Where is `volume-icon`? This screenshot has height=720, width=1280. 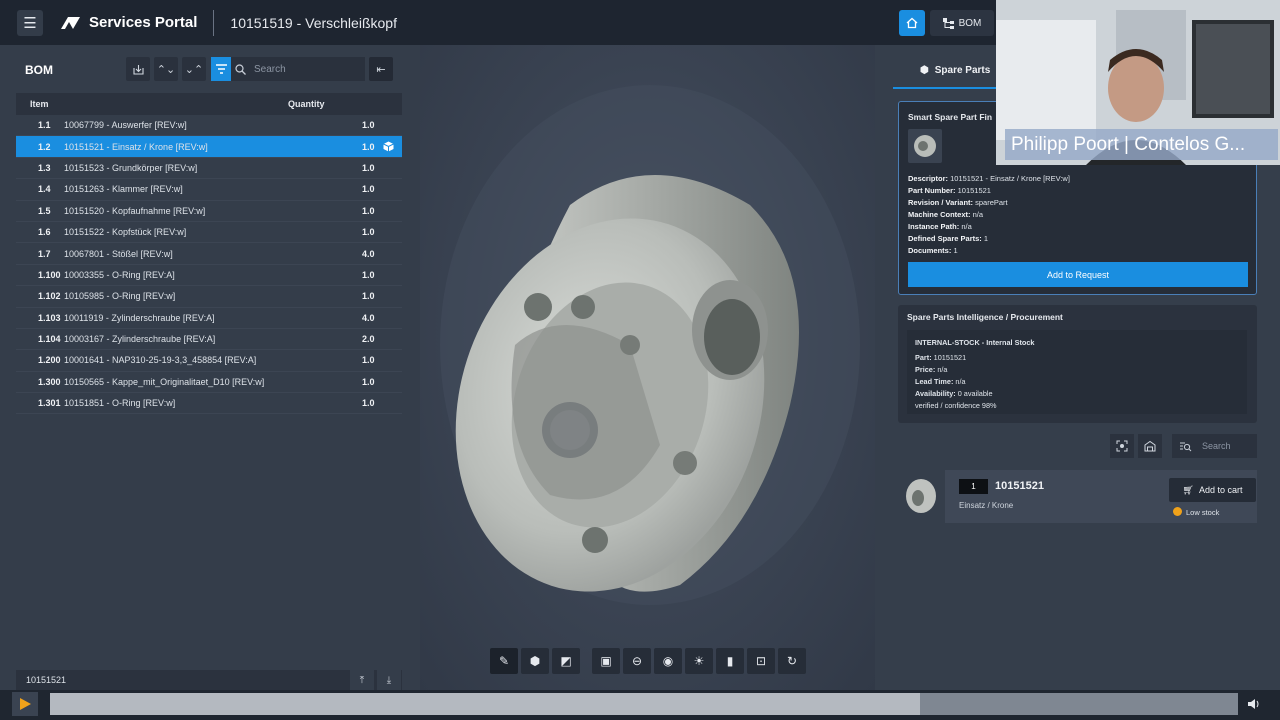 volume-icon is located at coordinates (1254, 704).